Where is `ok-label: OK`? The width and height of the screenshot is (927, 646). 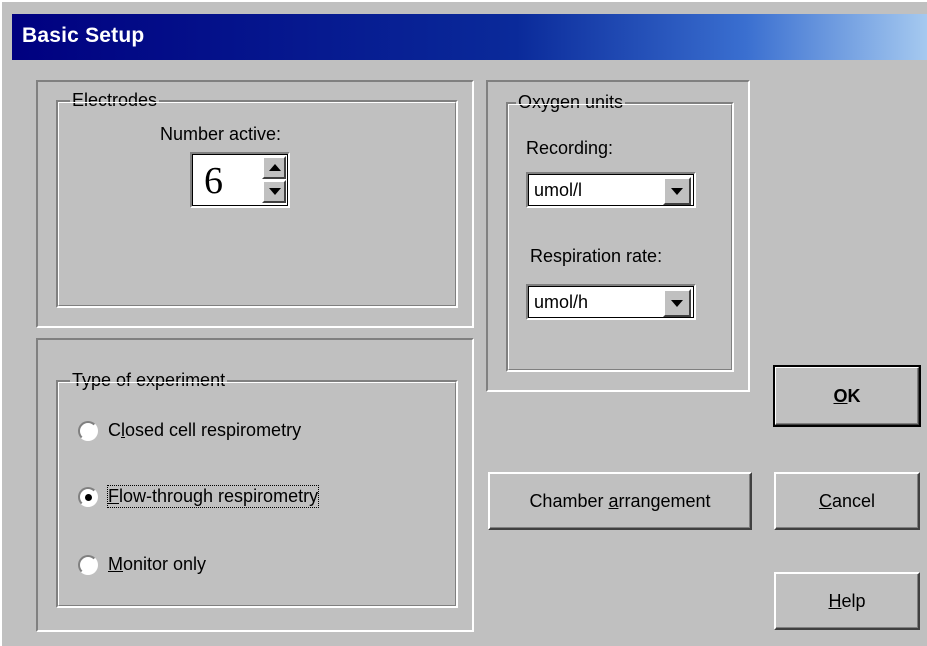 ok-label: OK is located at coordinates (847, 395).